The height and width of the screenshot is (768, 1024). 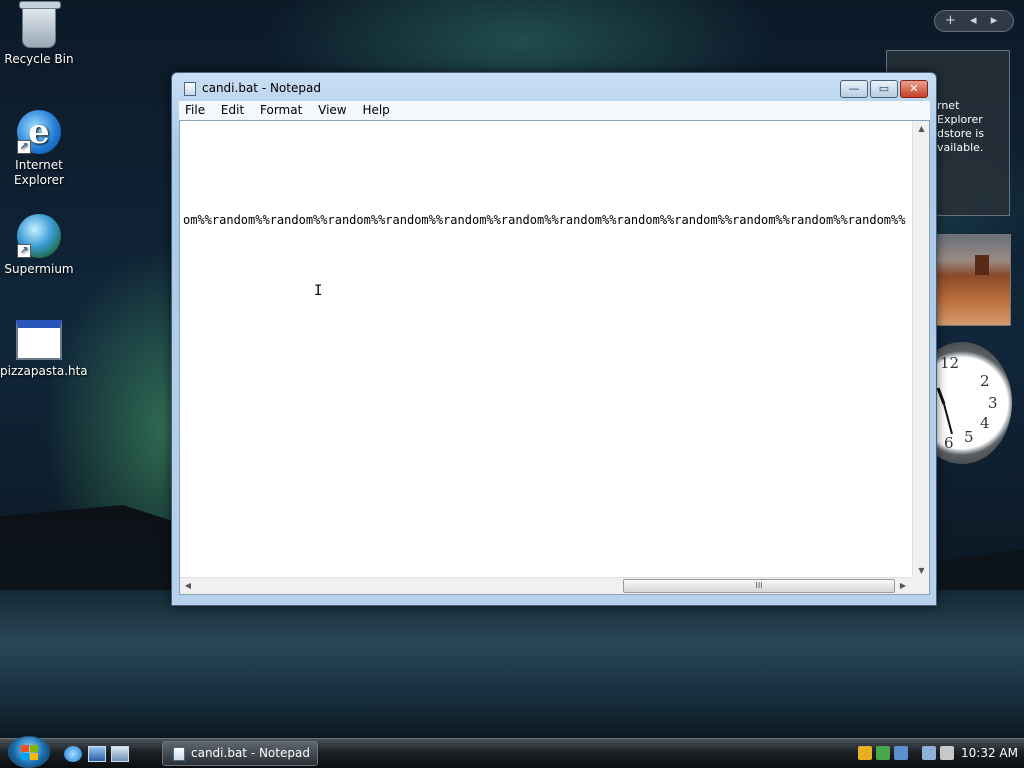 What do you see at coordinates (188, 586) in the screenshot?
I see `scroll-left-arrow-icon: ◀` at bounding box center [188, 586].